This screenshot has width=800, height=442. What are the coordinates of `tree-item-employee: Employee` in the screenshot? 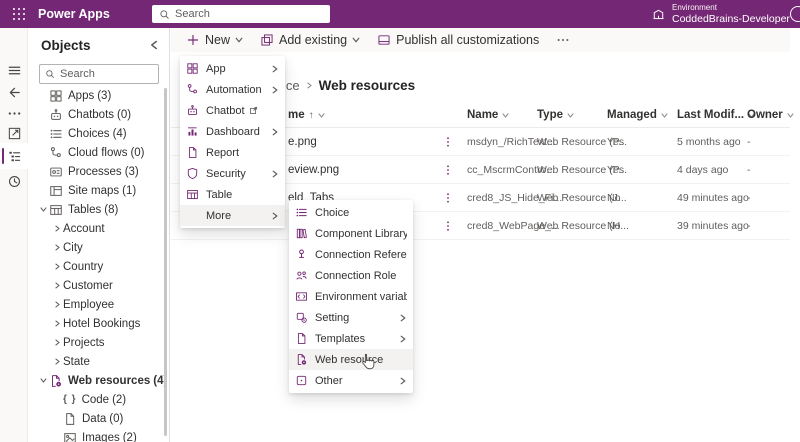 It's located at (99, 304).